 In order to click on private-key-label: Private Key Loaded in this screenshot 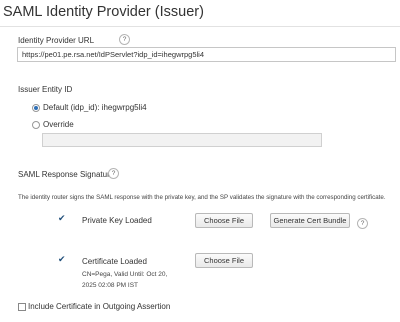, I will do `click(117, 220)`.